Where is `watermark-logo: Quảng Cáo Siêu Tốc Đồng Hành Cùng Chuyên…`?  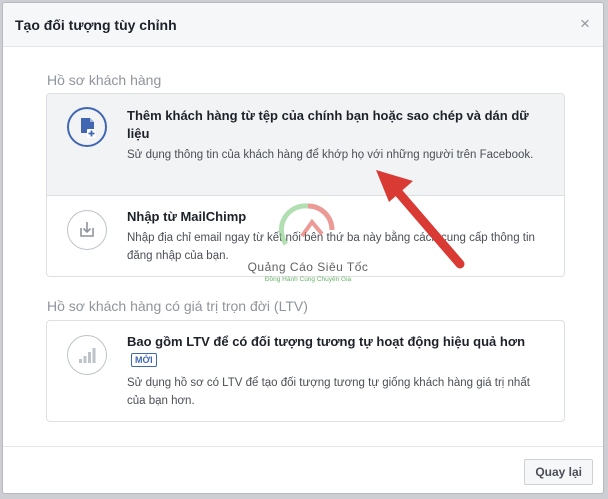 watermark-logo: Quảng Cáo Siêu Tốc Đồng Hành Cùng Chuyên… is located at coordinates (308, 244).